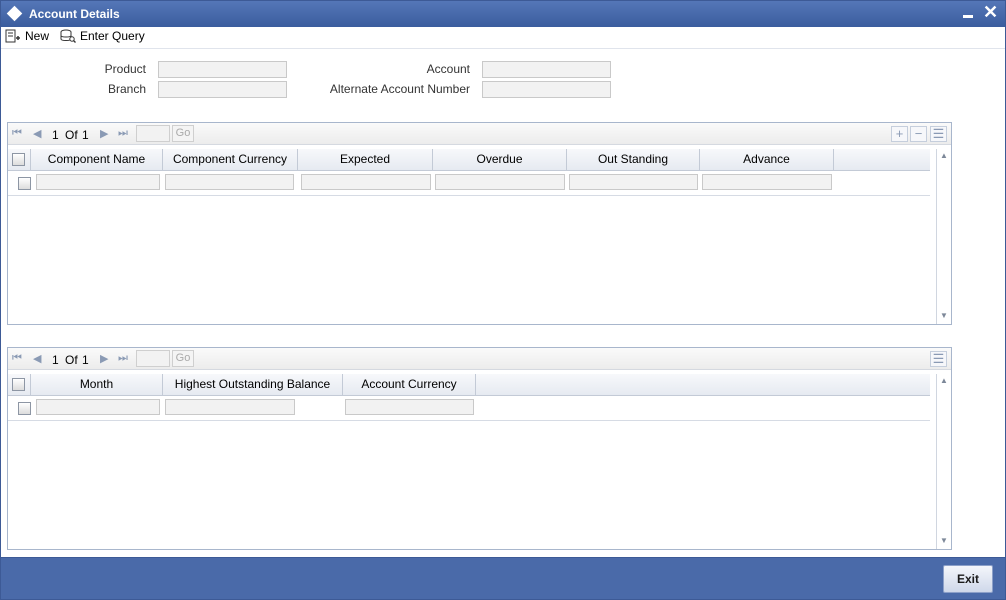  I want to click on exit-button: Exit, so click(968, 579).